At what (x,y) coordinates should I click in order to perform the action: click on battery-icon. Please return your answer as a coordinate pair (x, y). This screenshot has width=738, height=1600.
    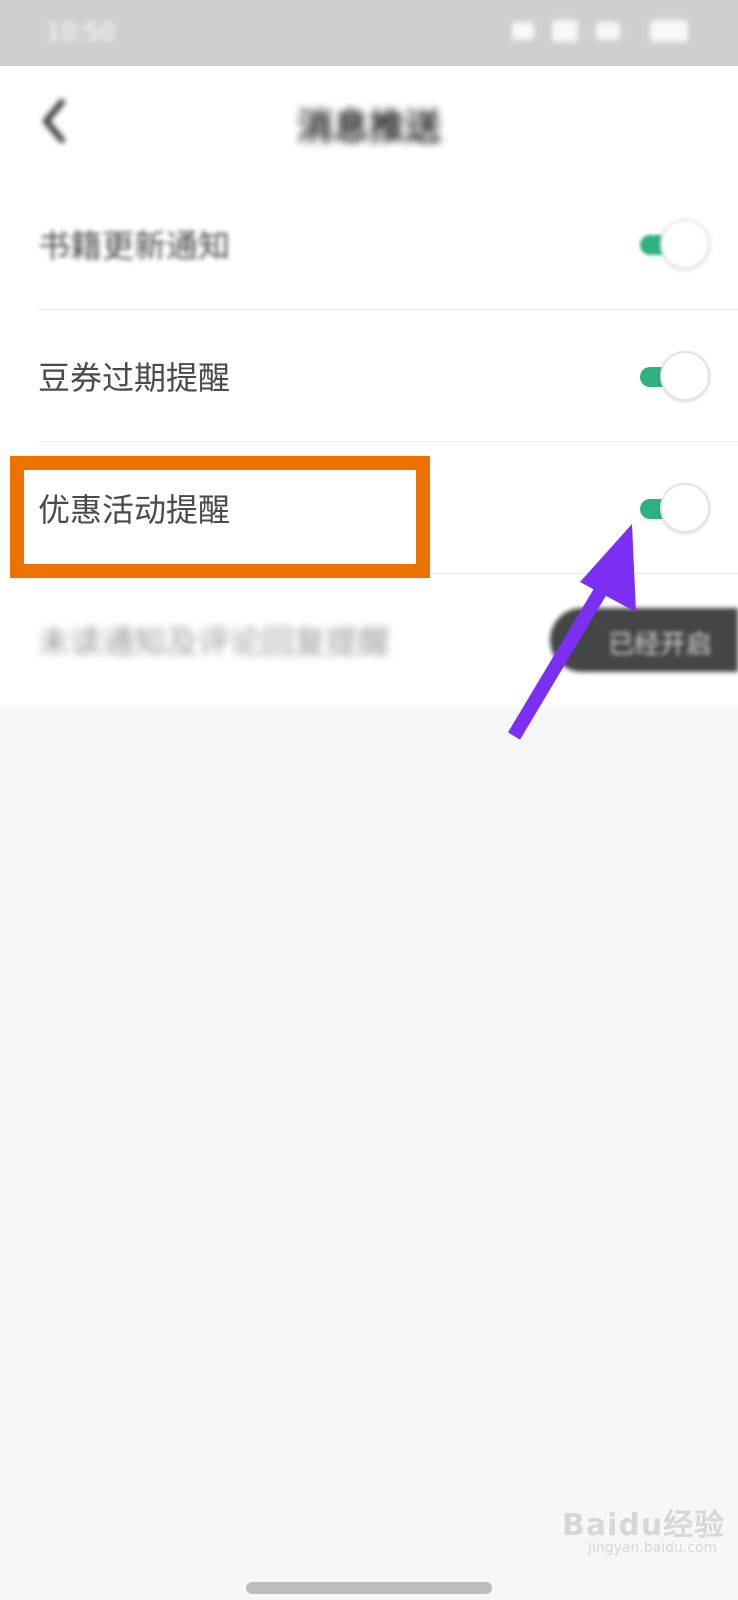
    Looking at the image, I should click on (669, 31).